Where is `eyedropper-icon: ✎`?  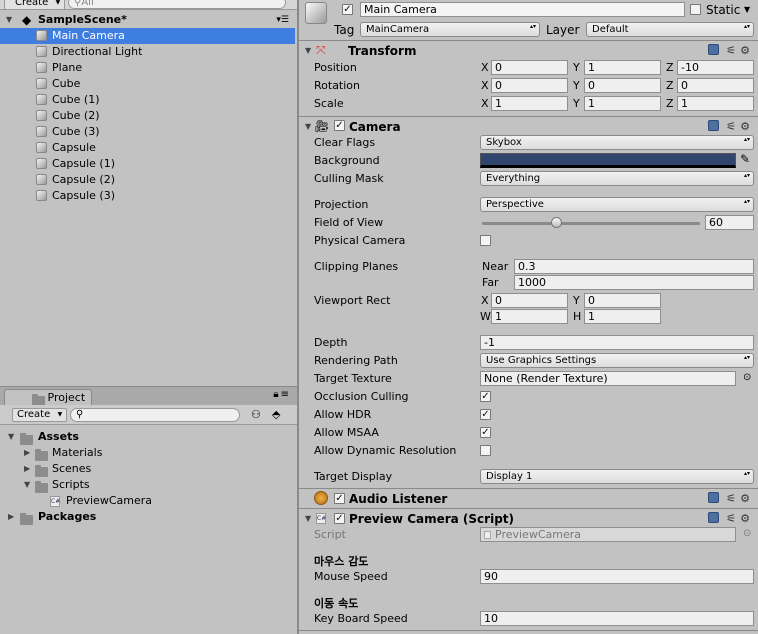
eyedropper-icon: ✎ is located at coordinates (745, 159).